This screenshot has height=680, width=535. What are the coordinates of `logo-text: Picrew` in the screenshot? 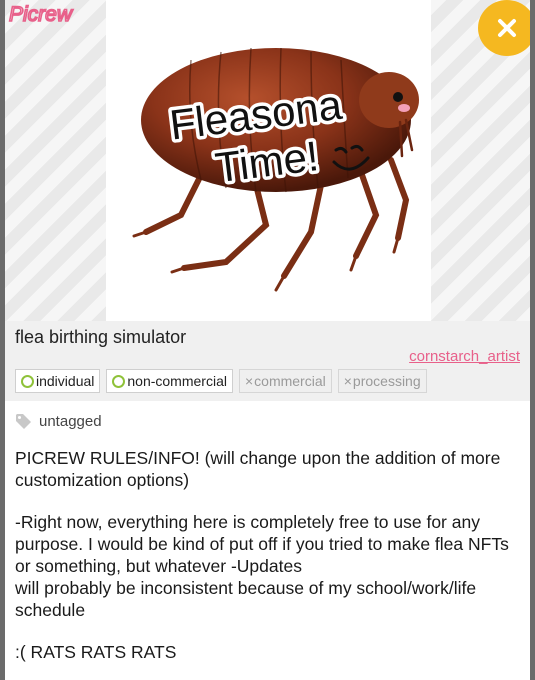 It's located at (41, 14).